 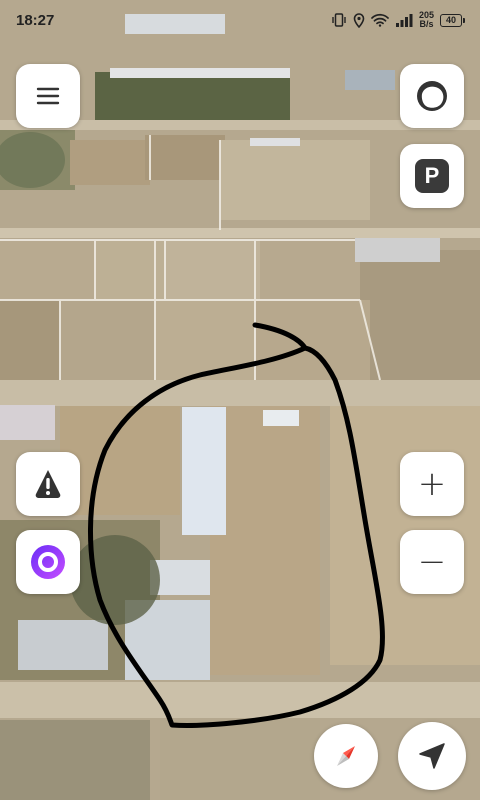 I want to click on zoom-out-button: −, so click(x=432, y=562).